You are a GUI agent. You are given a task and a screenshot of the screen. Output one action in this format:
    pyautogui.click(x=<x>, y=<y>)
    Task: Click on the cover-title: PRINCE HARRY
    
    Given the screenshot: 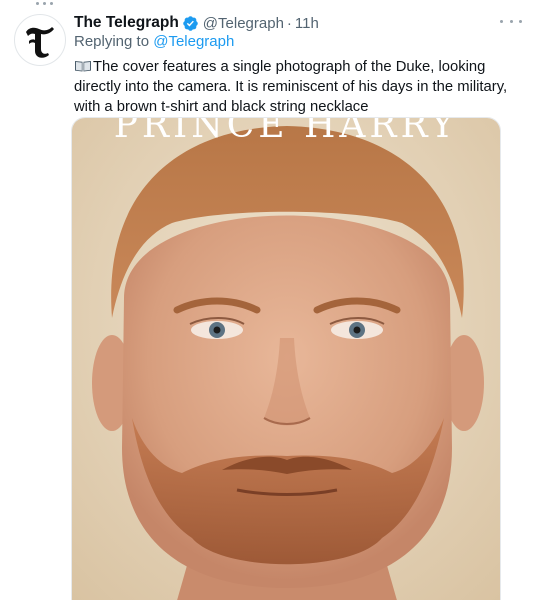 What is the action you would take?
    pyautogui.click(x=286, y=131)
    